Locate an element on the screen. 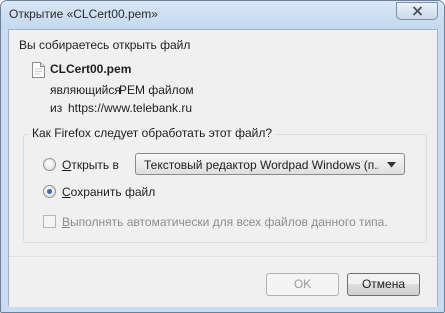  save-file-label: Сохранить файл is located at coordinates (108, 192).